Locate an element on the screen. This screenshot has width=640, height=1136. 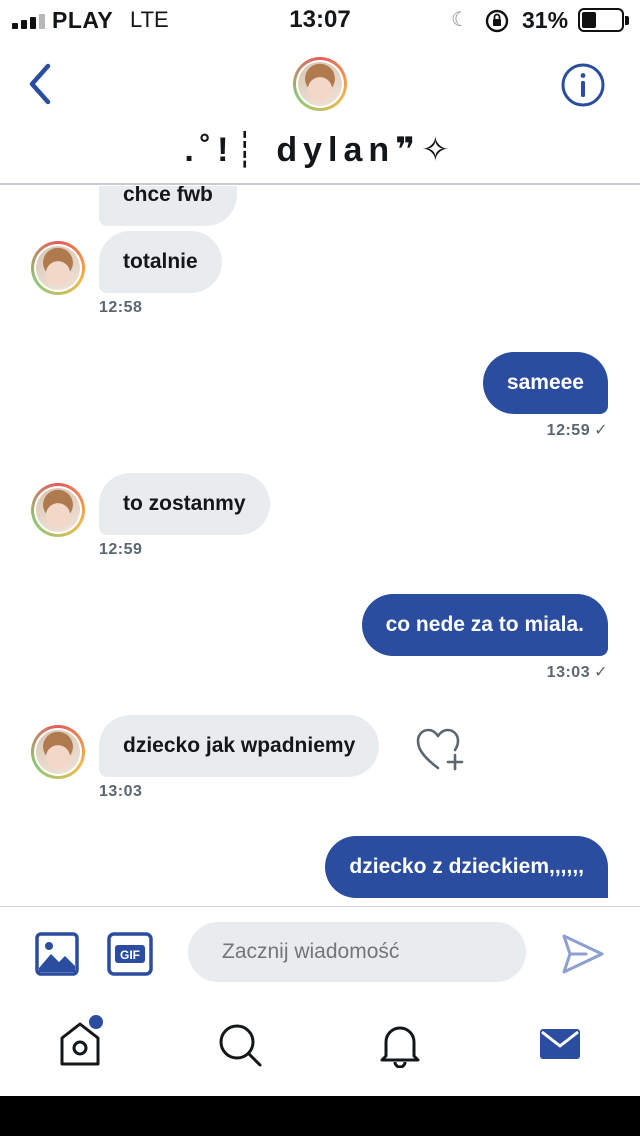
battery-percent: 31% is located at coordinates (545, 20).